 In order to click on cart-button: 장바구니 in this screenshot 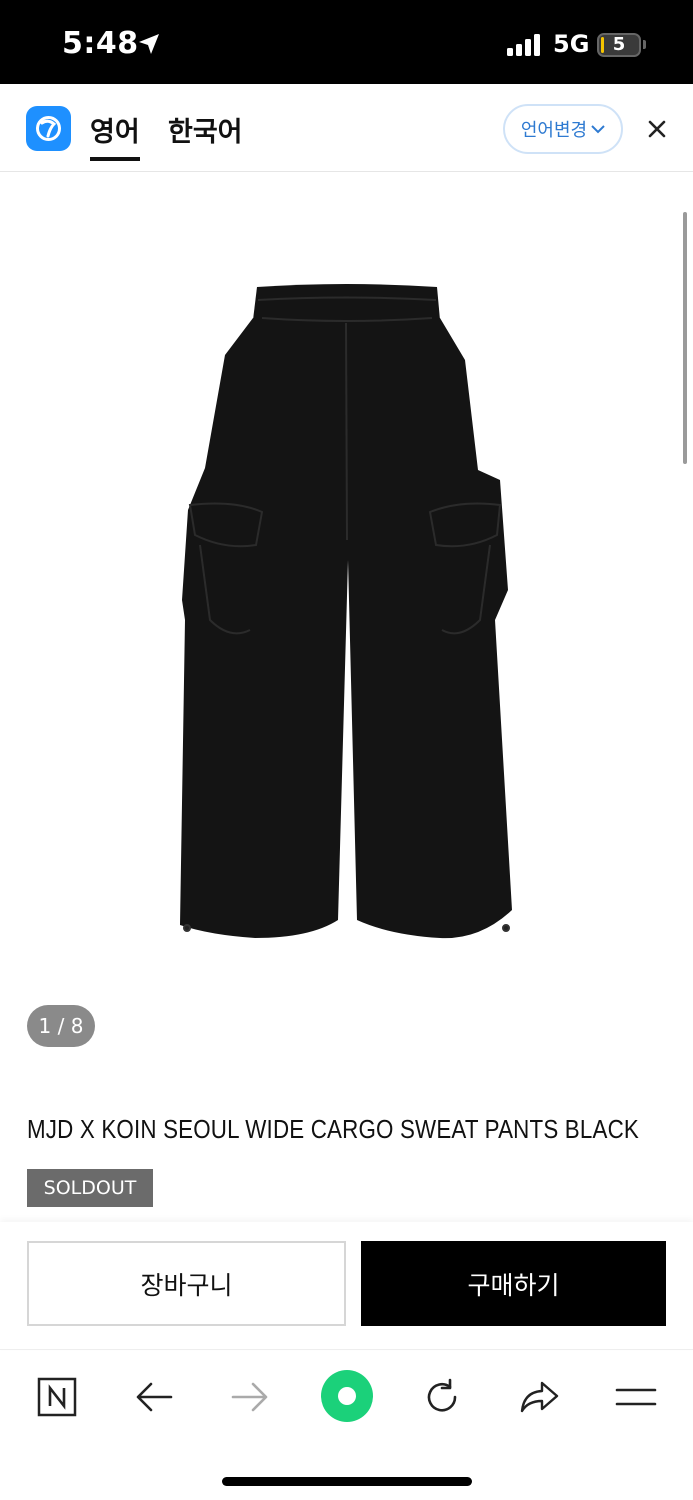, I will do `click(186, 1283)`.